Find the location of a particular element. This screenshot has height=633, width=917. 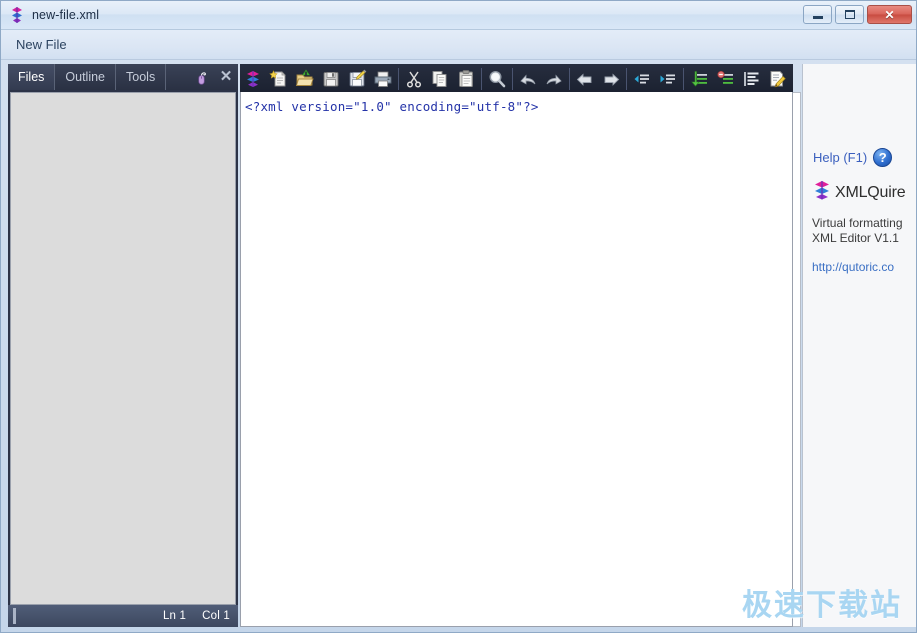

tab-files: Files is located at coordinates (32, 77).